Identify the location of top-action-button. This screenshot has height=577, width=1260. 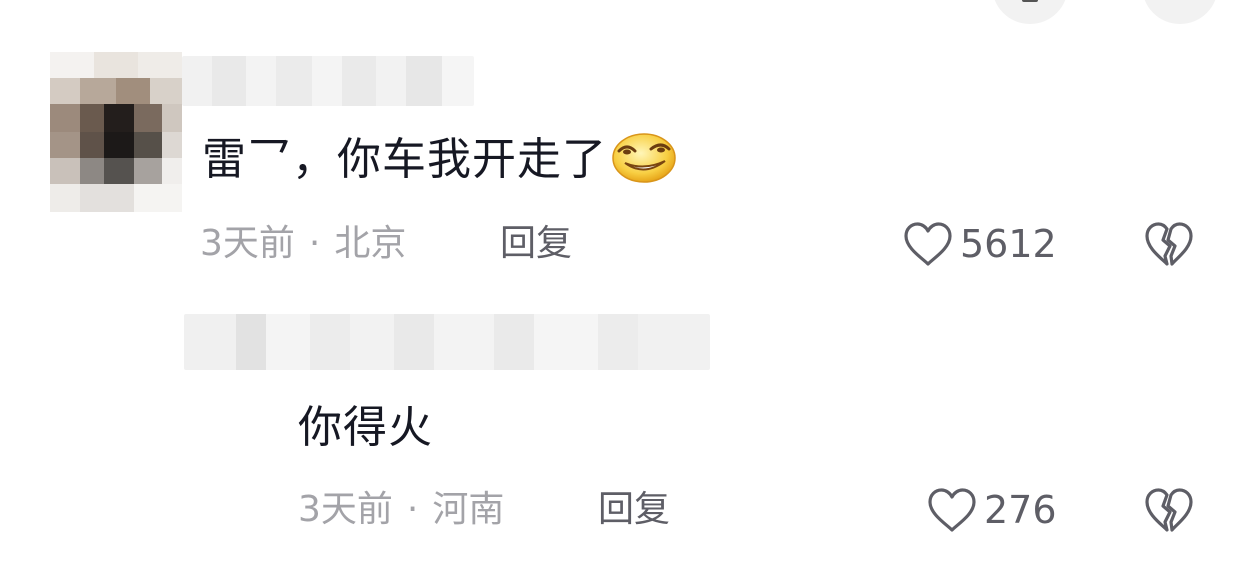
(1030, 12).